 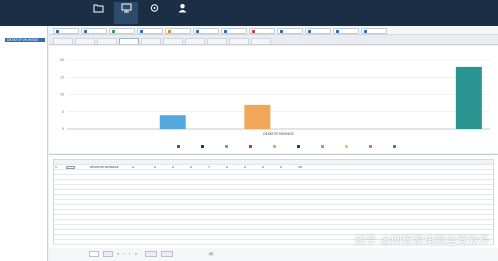 I want to click on tree-root-item, so click(x=25, y=35).